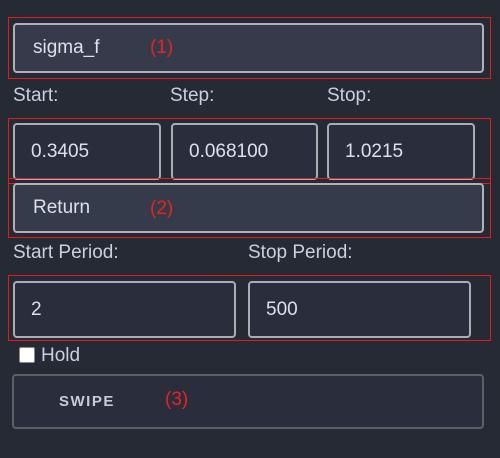  What do you see at coordinates (60, 151) in the screenshot?
I see `start-input-value: 0.3405` at bounding box center [60, 151].